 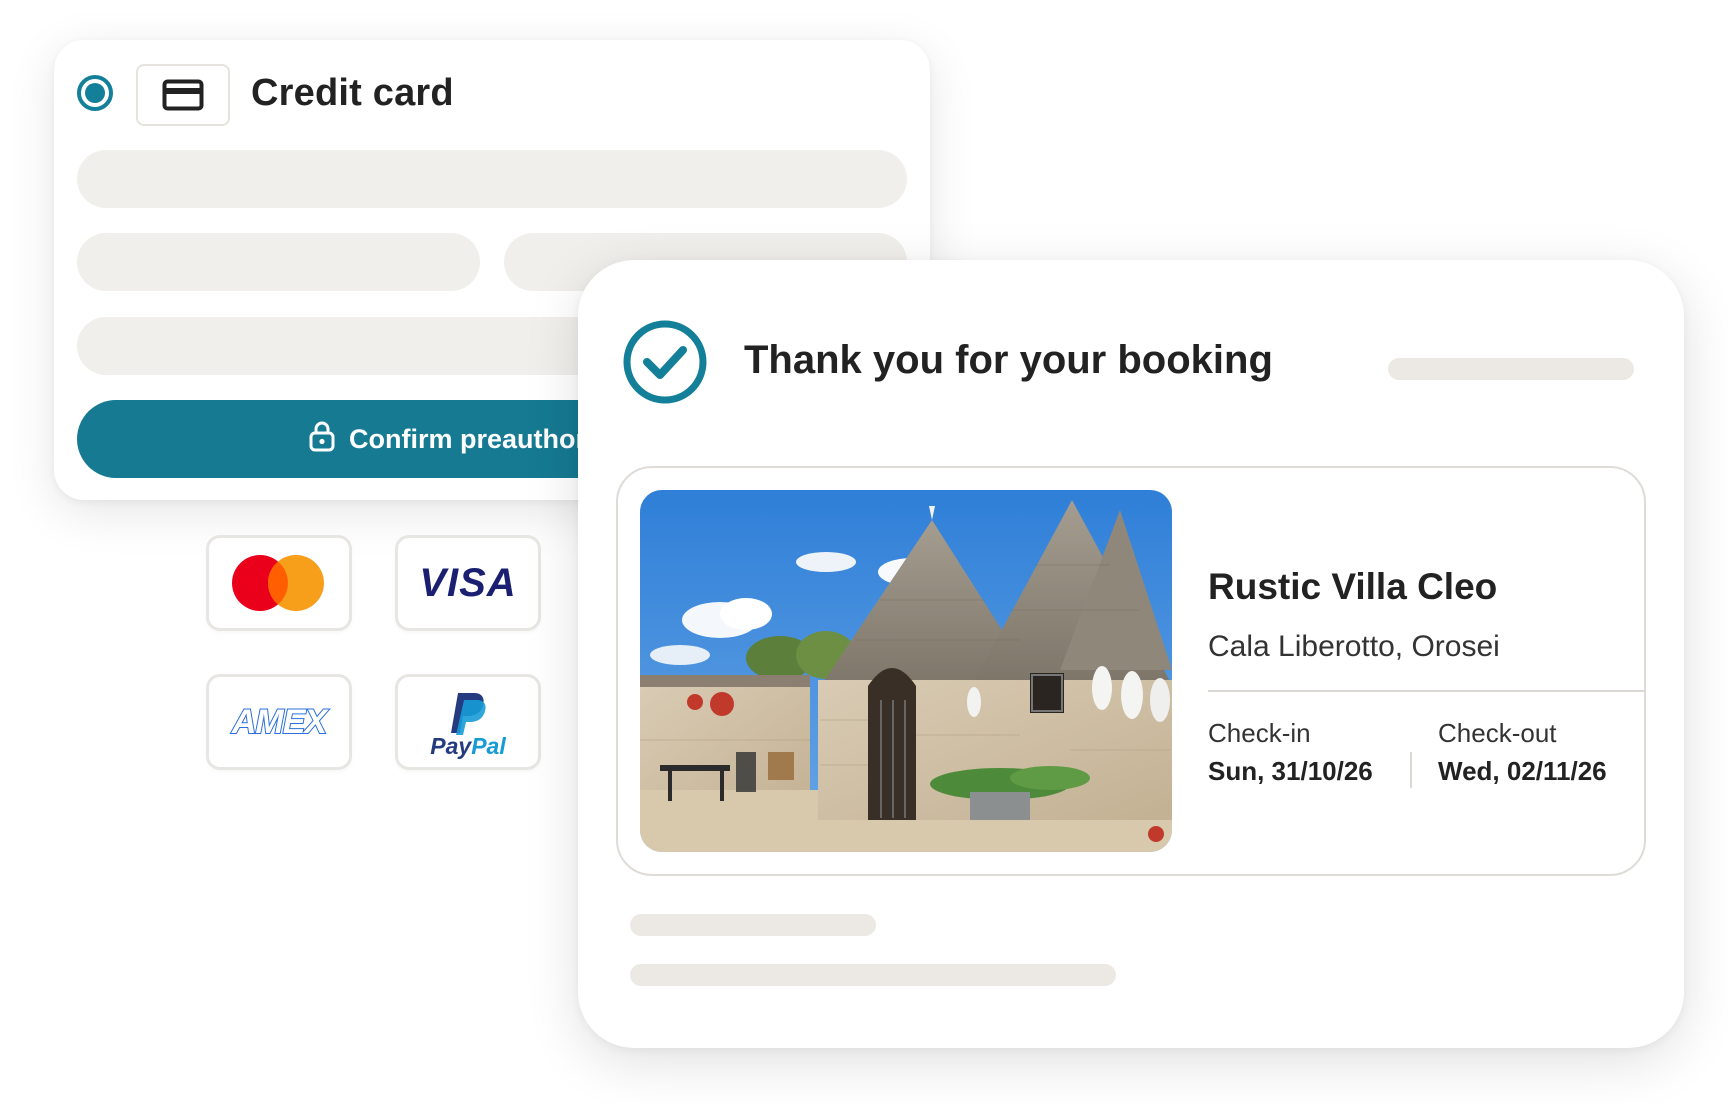 What do you see at coordinates (1008, 360) in the screenshot?
I see `booking-confirmation-title: Thank you for your booking` at bounding box center [1008, 360].